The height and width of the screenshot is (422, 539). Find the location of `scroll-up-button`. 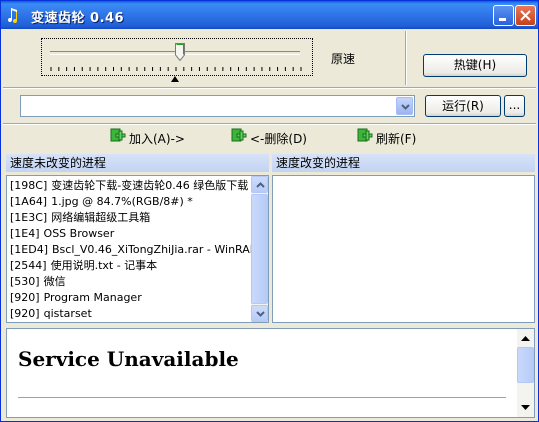

scroll-up-button is located at coordinates (259, 184).